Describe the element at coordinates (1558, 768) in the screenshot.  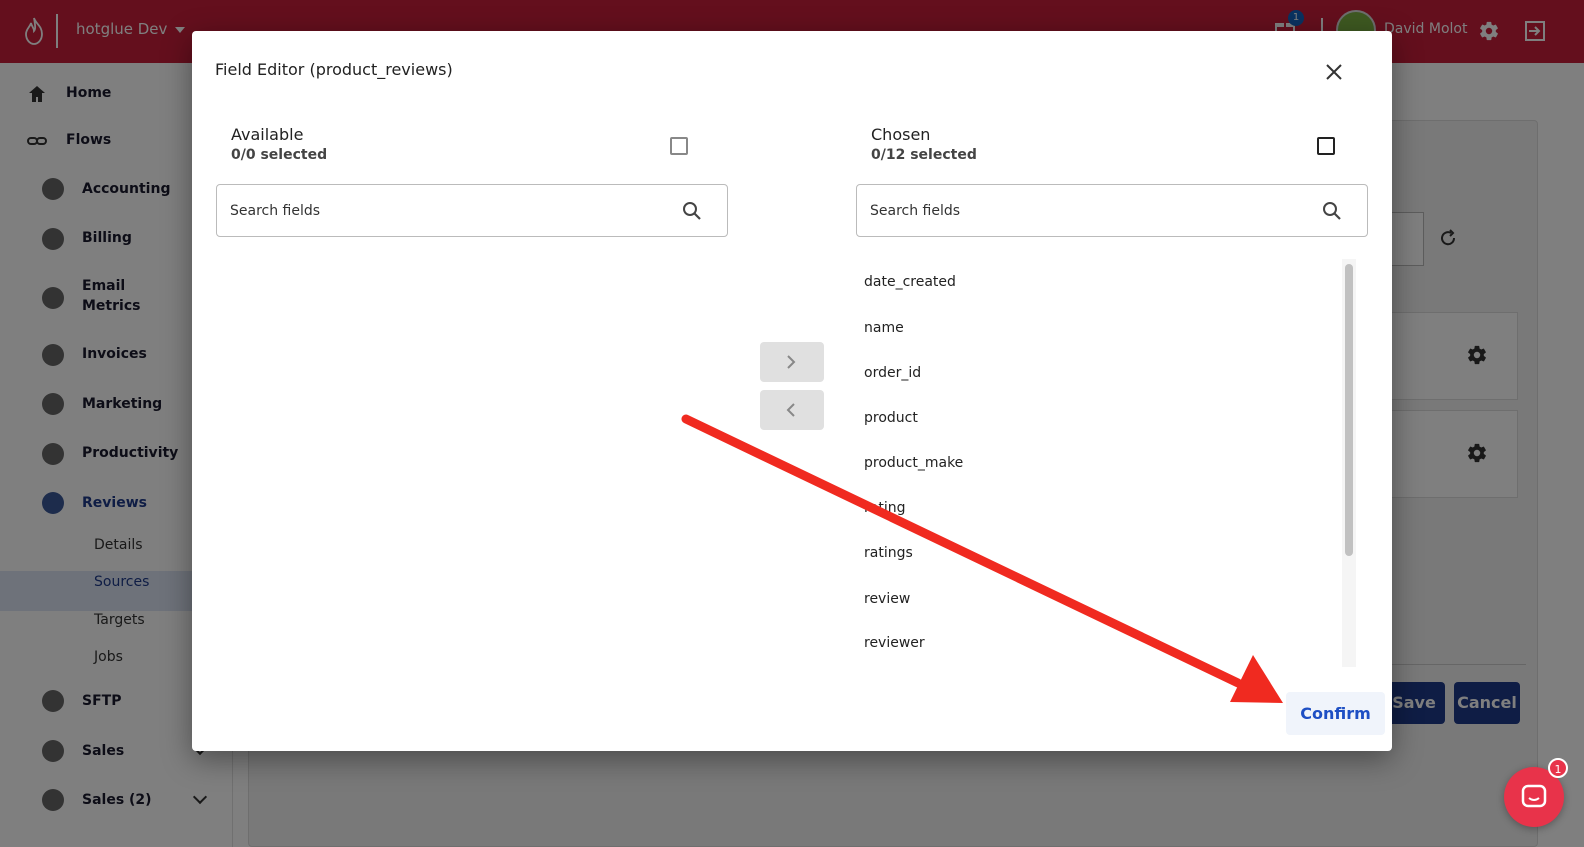
I see `chat-notification-badge: 1` at that location.